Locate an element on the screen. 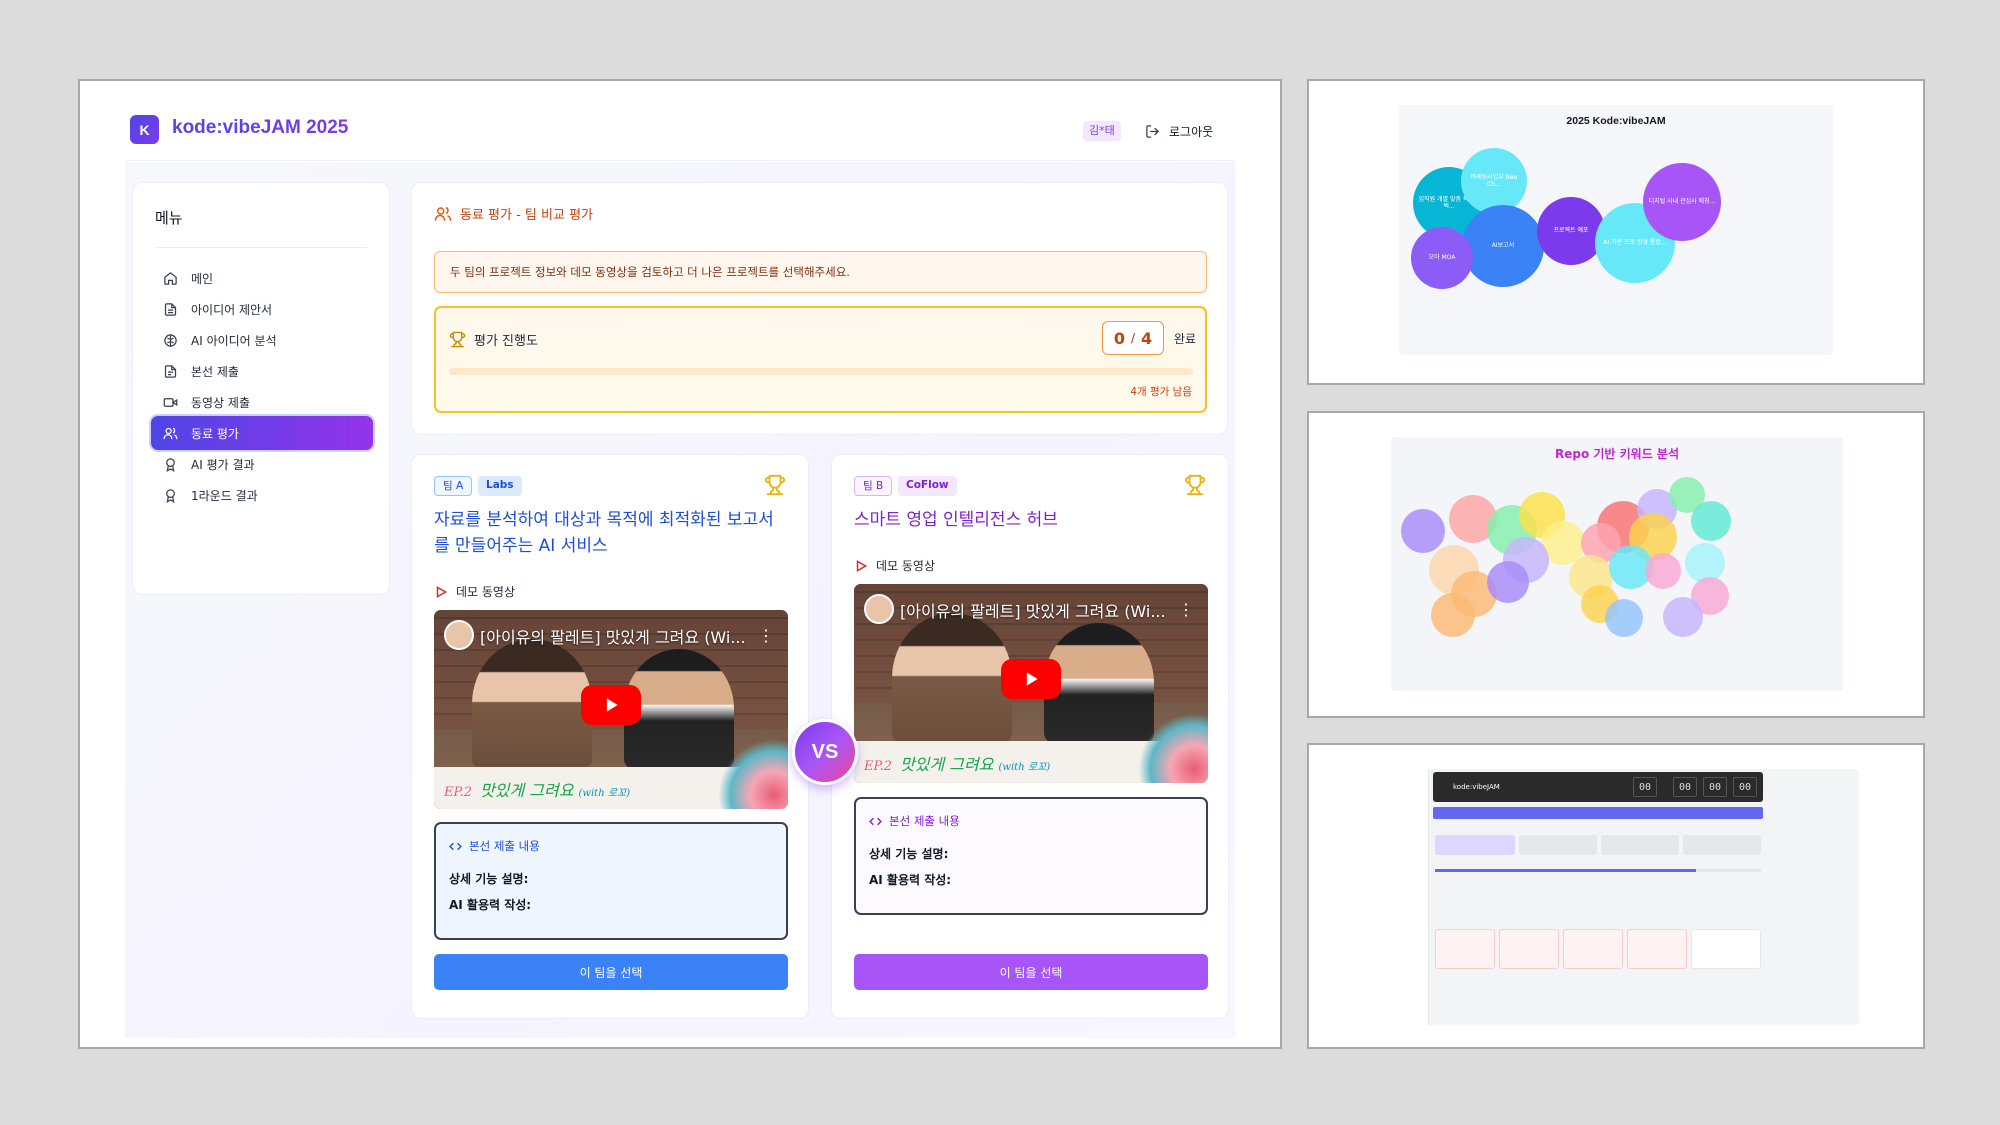 This screenshot has width=2000, height=1125. sidebar-item-peer-review: 동료 평가 is located at coordinates (262, 433).